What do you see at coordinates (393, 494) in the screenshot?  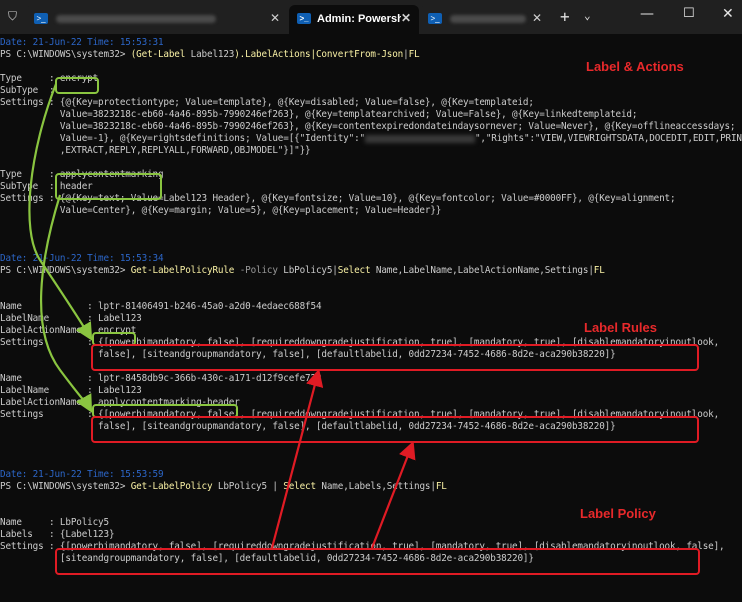 I see `red-arrow-rule2` at bounding box center [393, 494].